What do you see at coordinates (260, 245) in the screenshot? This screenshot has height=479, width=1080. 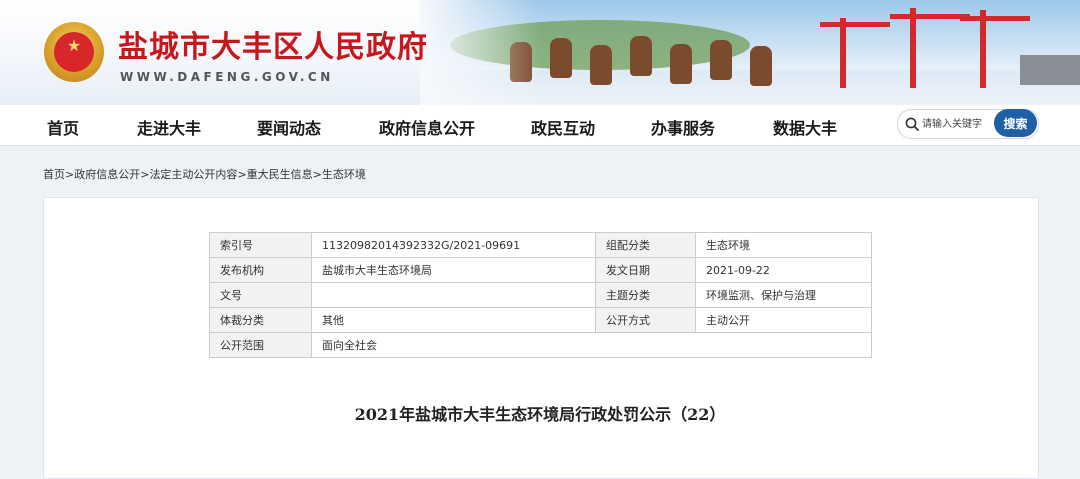 I see `meta-label-index-no: 索引号` at bounding box center [260, 245].